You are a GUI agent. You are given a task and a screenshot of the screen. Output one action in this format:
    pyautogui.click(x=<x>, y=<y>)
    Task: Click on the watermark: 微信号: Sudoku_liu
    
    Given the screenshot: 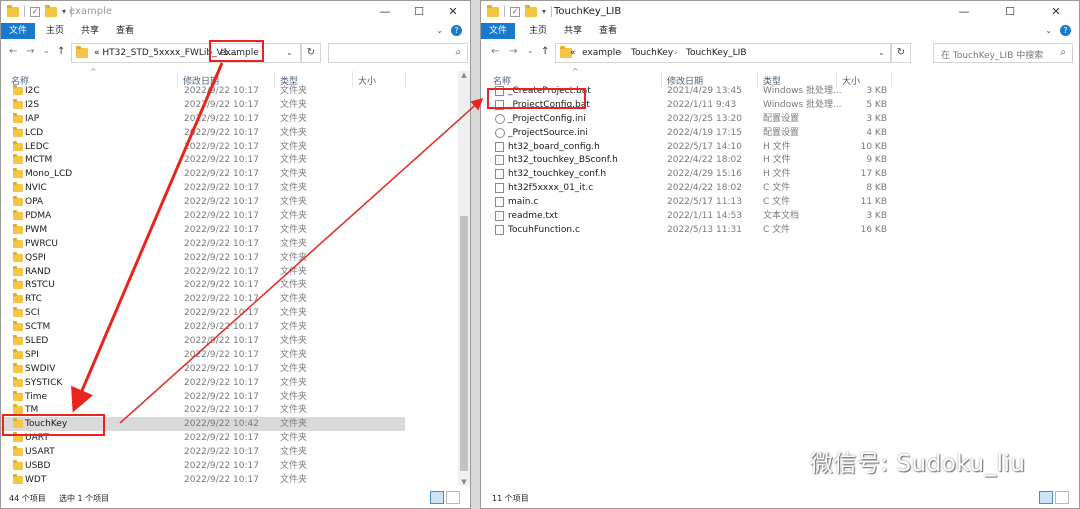 What is the action you would take?
    pyautogui.click(x=897, y=461)
    